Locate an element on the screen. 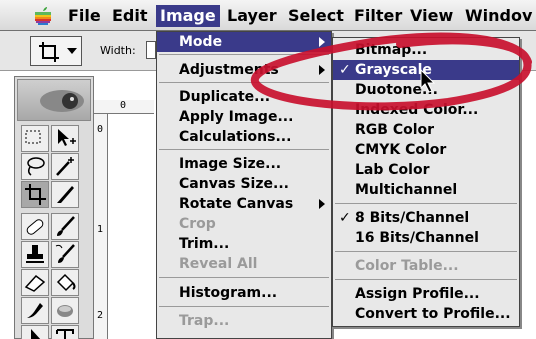 The width and height of the screenshot is (536, 339). menu-item-crop: Crop is located at coordinates (244, 224).